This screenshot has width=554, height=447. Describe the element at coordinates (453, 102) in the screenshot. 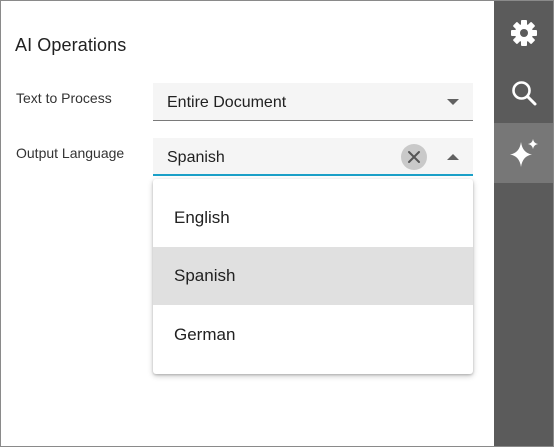

I see `chevron-down-icon` at that location.